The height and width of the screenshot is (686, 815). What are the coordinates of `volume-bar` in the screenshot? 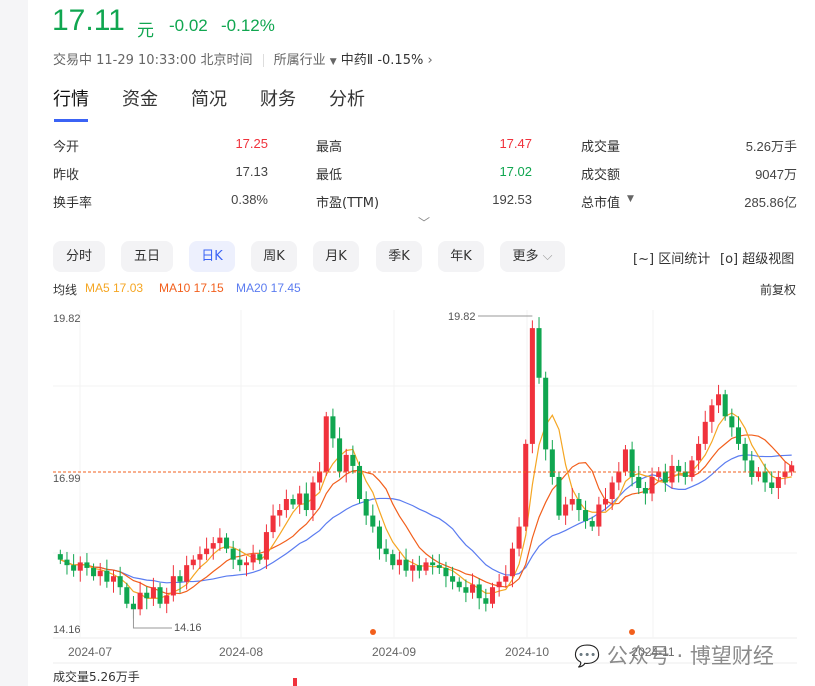 It's located at (295, 682).